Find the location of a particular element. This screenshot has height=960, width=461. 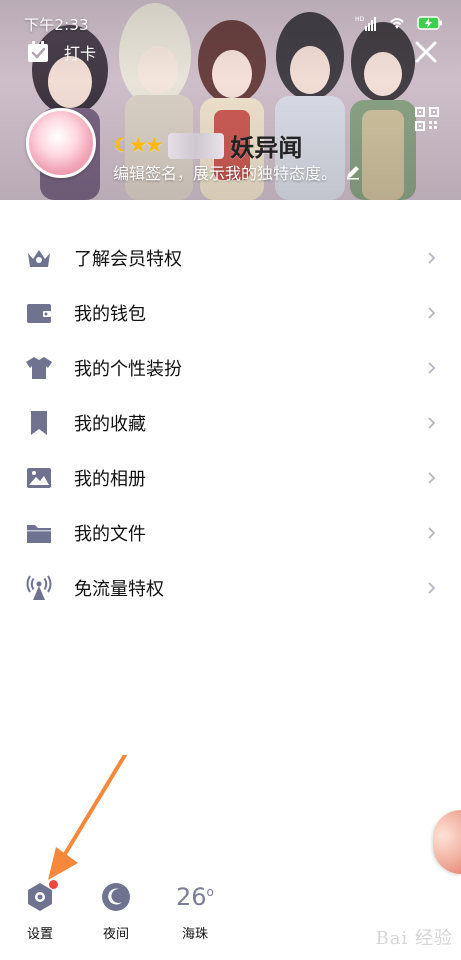

menu-item-vip-privileges: 了解会员特权 is located at coordinates (230, 257).